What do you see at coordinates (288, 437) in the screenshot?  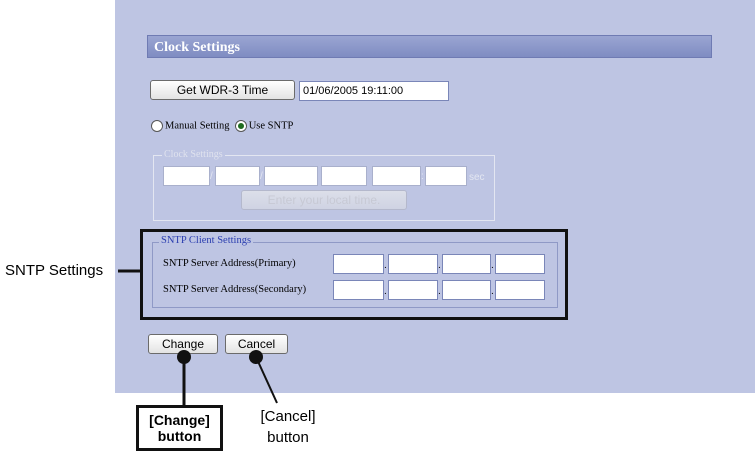 I see `cancel-callout-line2: button` at bounding box center [288, 437].